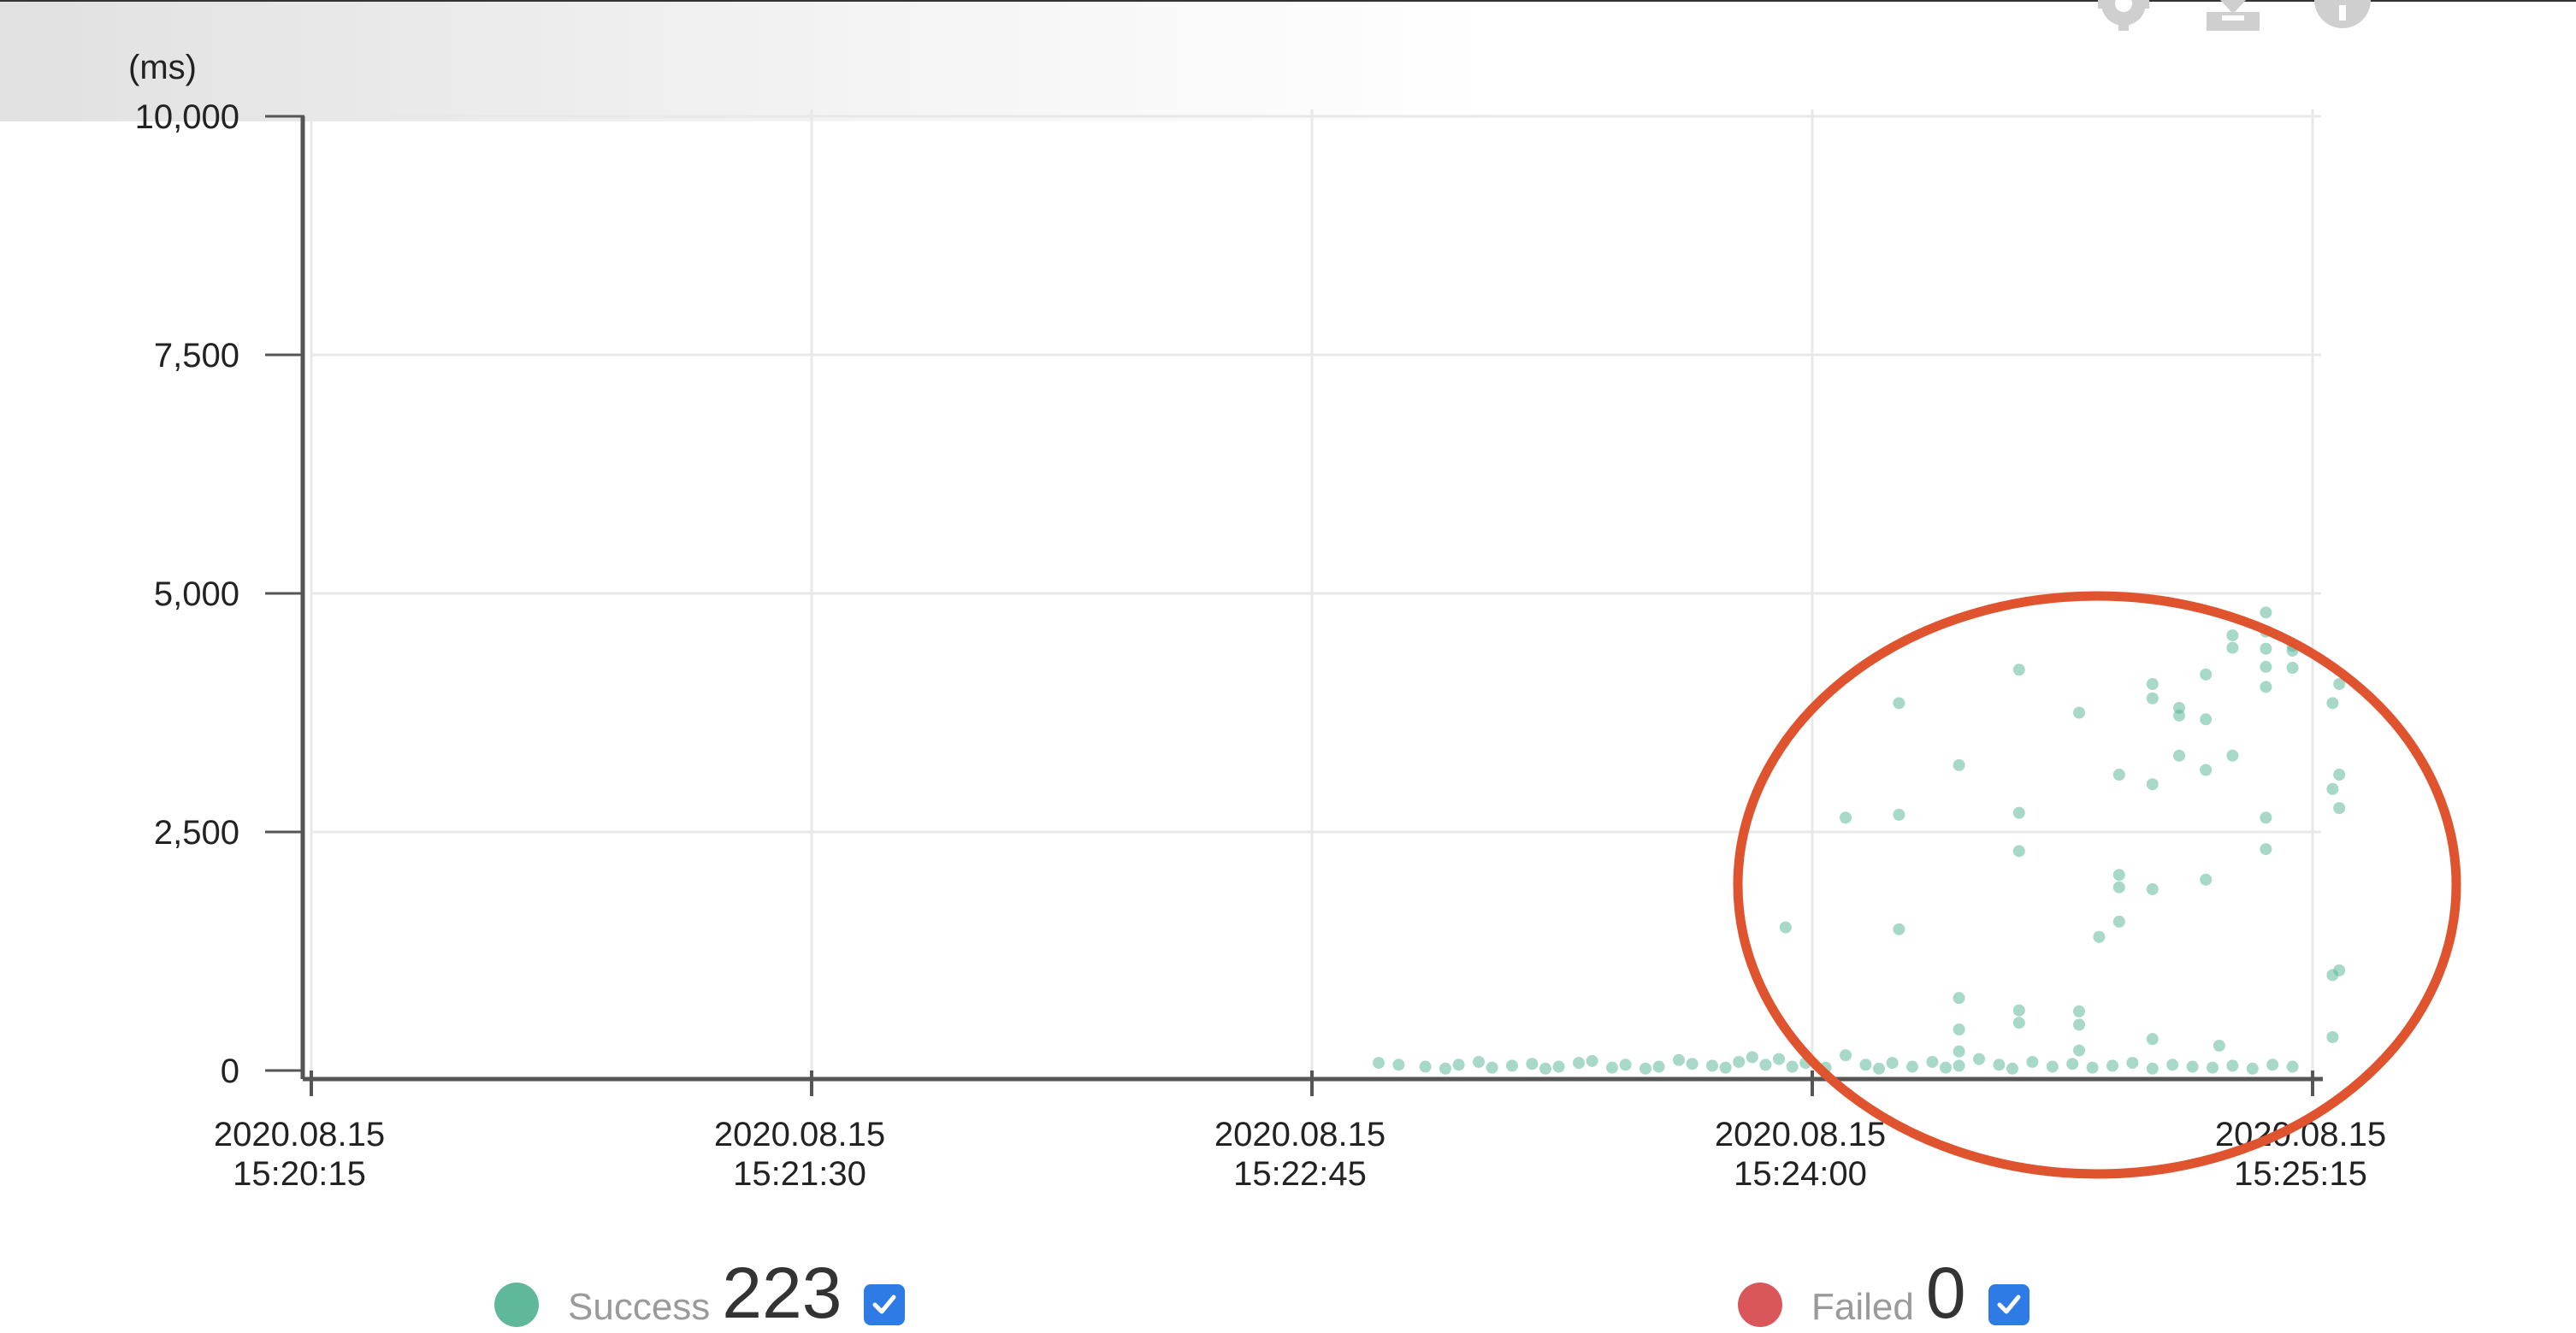  I want to click on x-tick-label-time: 15:20:15, so click(299, 1174).